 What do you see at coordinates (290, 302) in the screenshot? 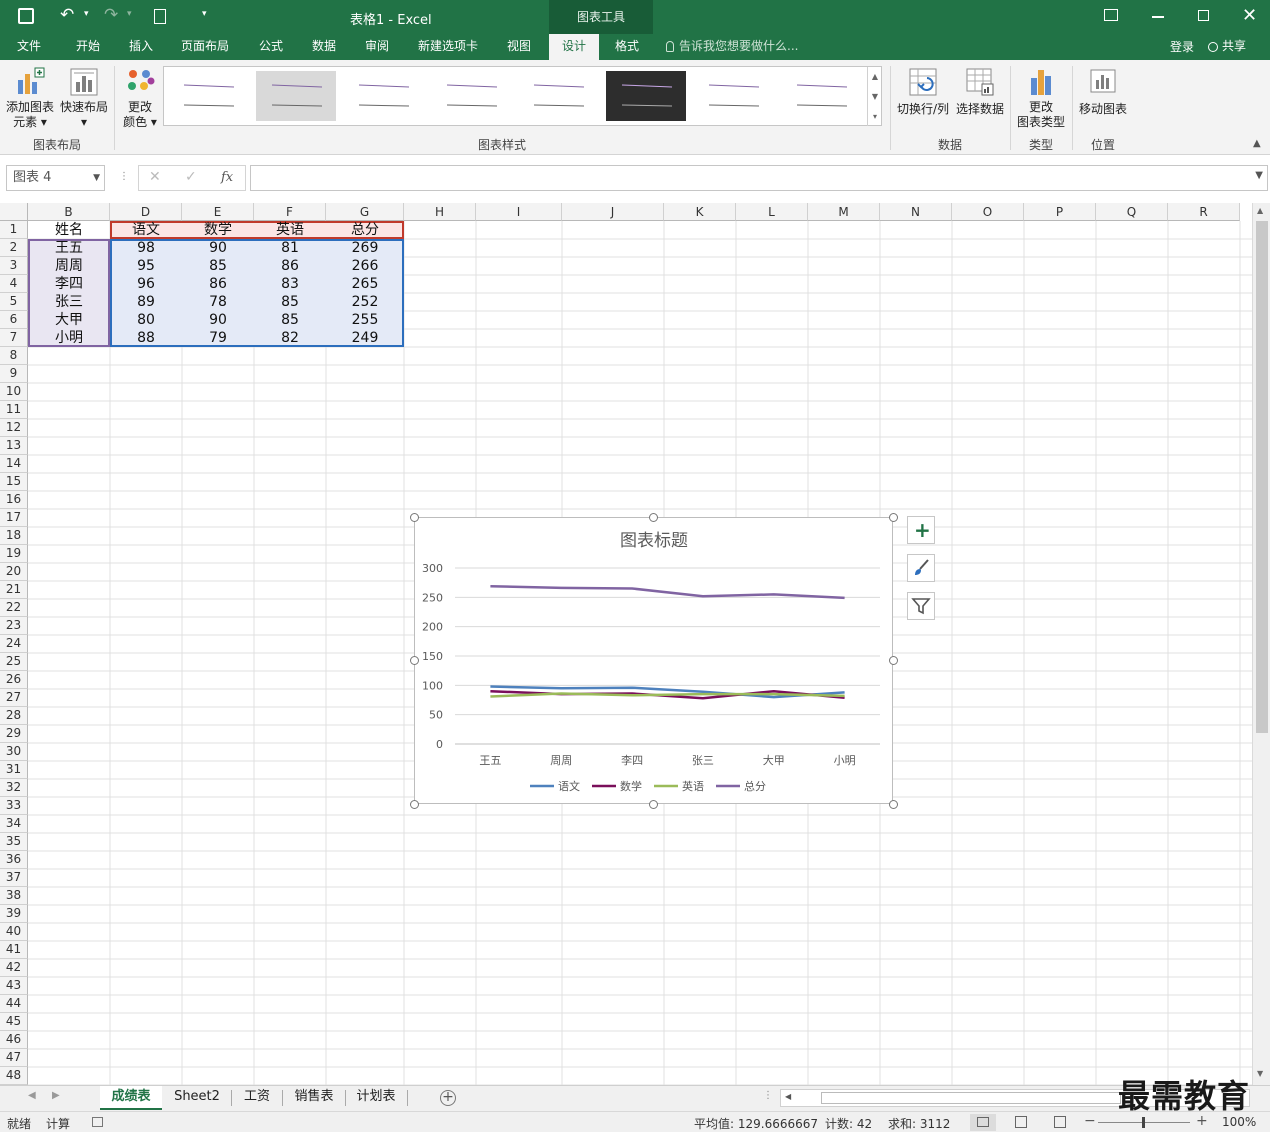
I see `table-cell: 85` at bounding box center [290, 302].